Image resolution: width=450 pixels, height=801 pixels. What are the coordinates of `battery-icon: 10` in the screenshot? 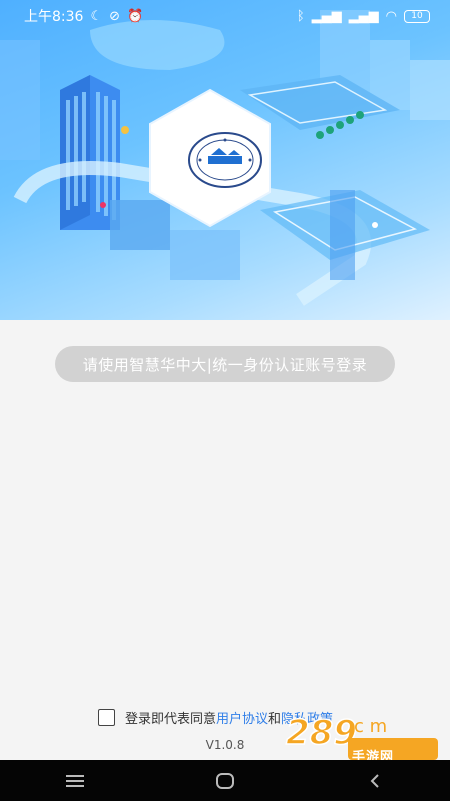 It's located at (417, 16).